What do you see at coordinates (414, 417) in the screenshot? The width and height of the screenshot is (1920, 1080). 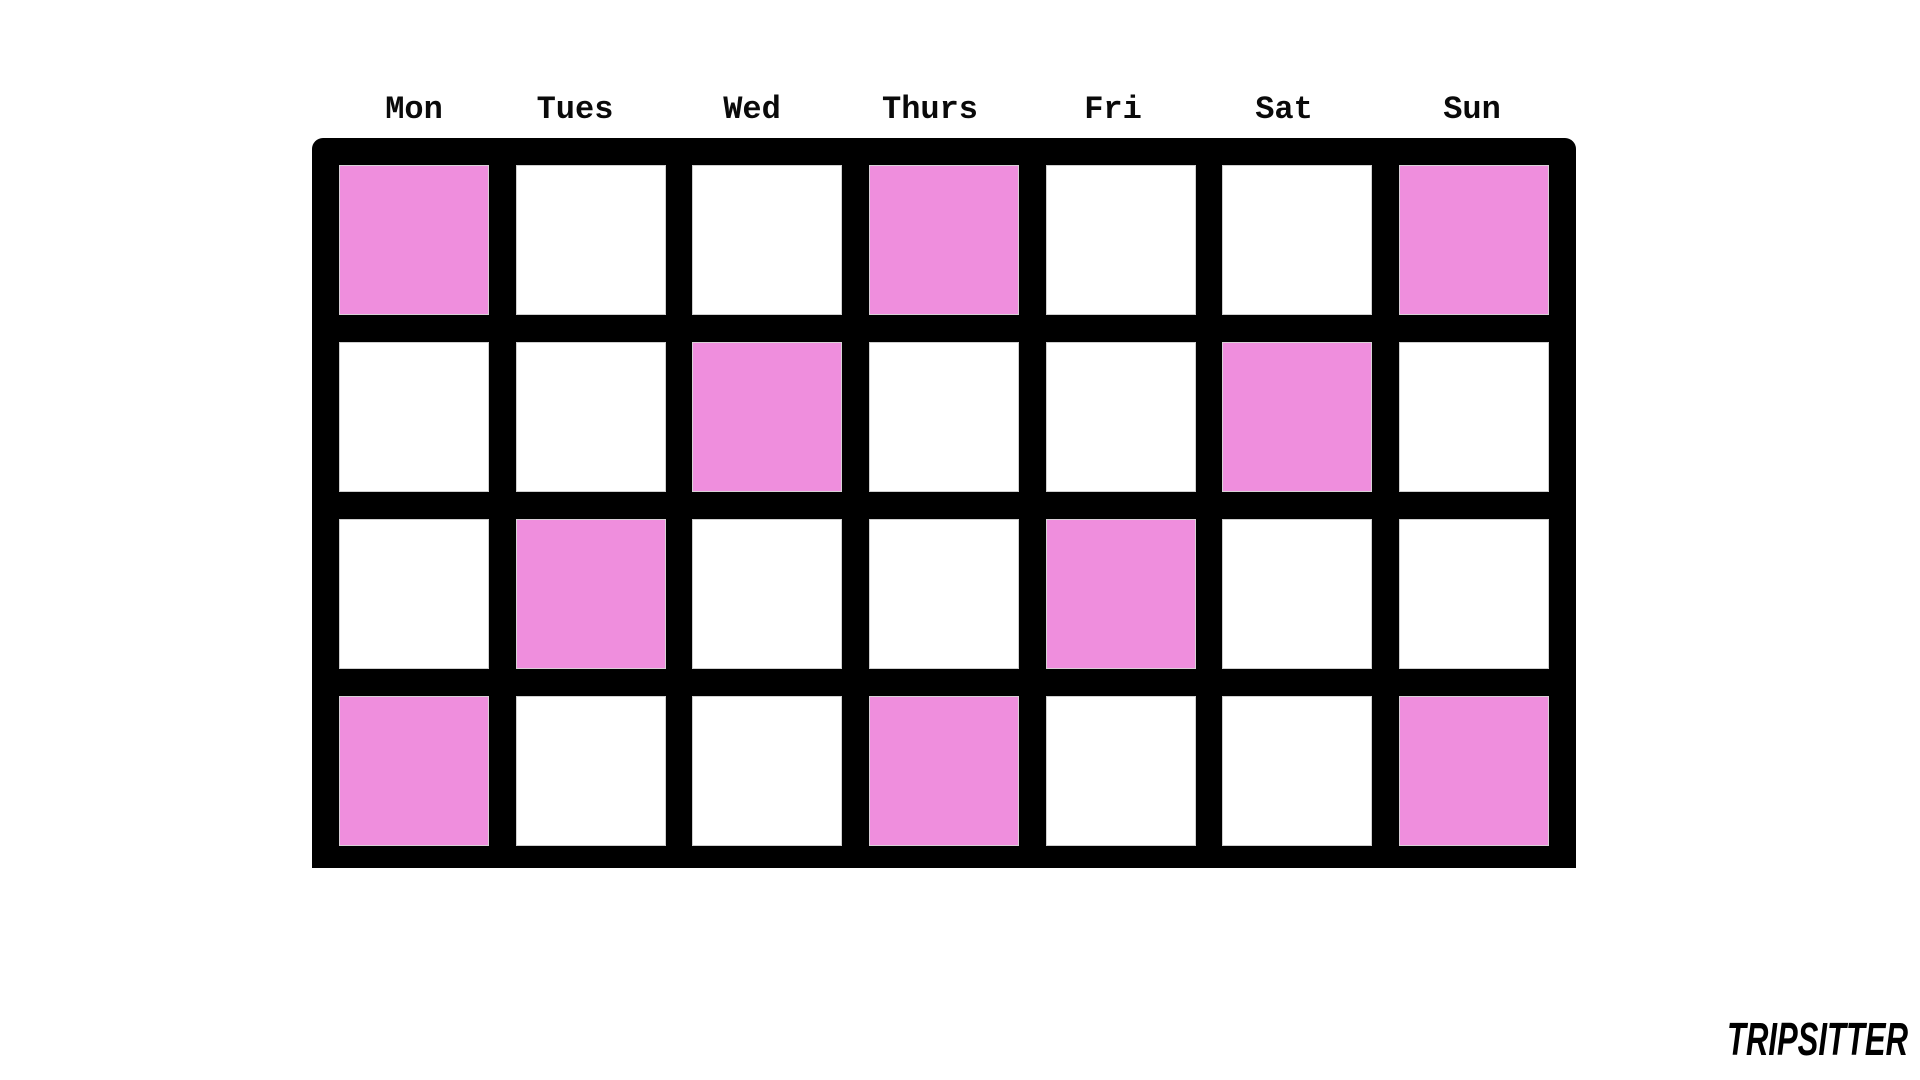 I see `calendar-cell-week2-mon` at bounding box center [414, 417].